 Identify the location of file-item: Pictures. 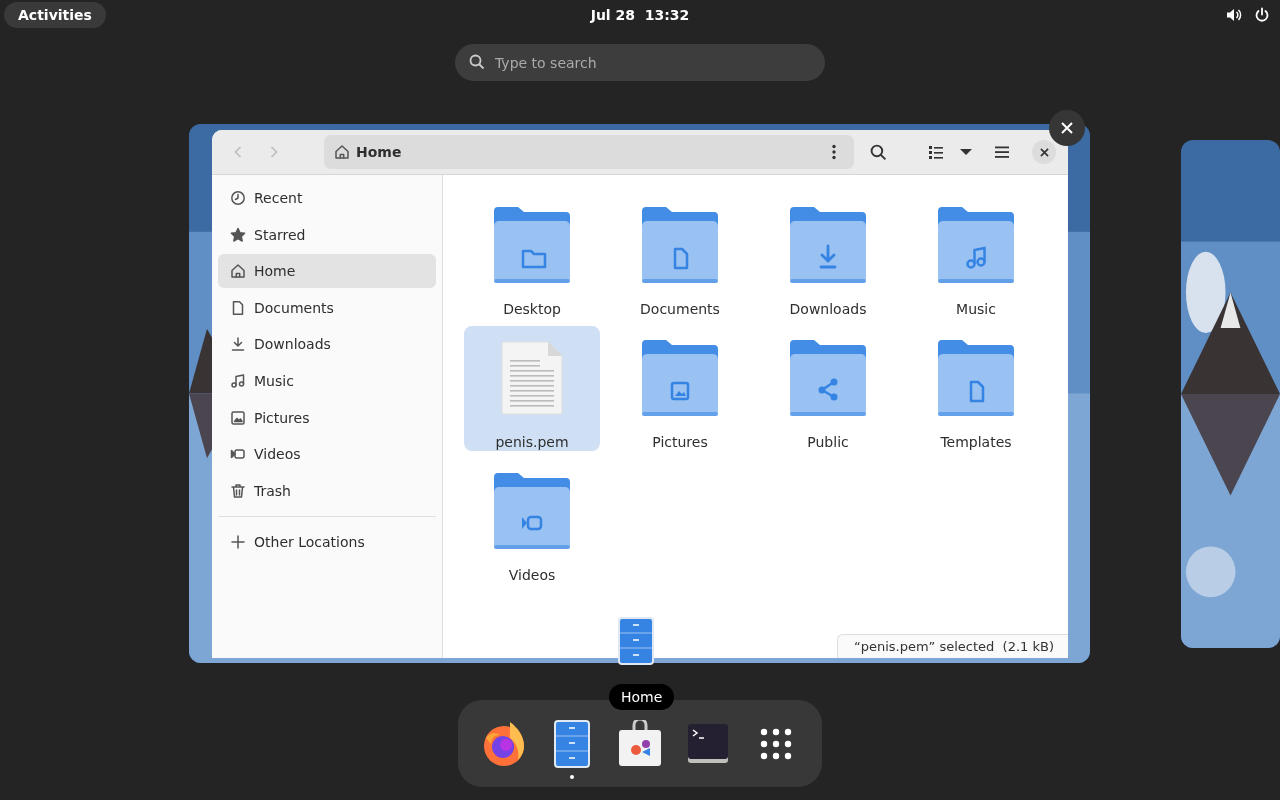
(680, 388).